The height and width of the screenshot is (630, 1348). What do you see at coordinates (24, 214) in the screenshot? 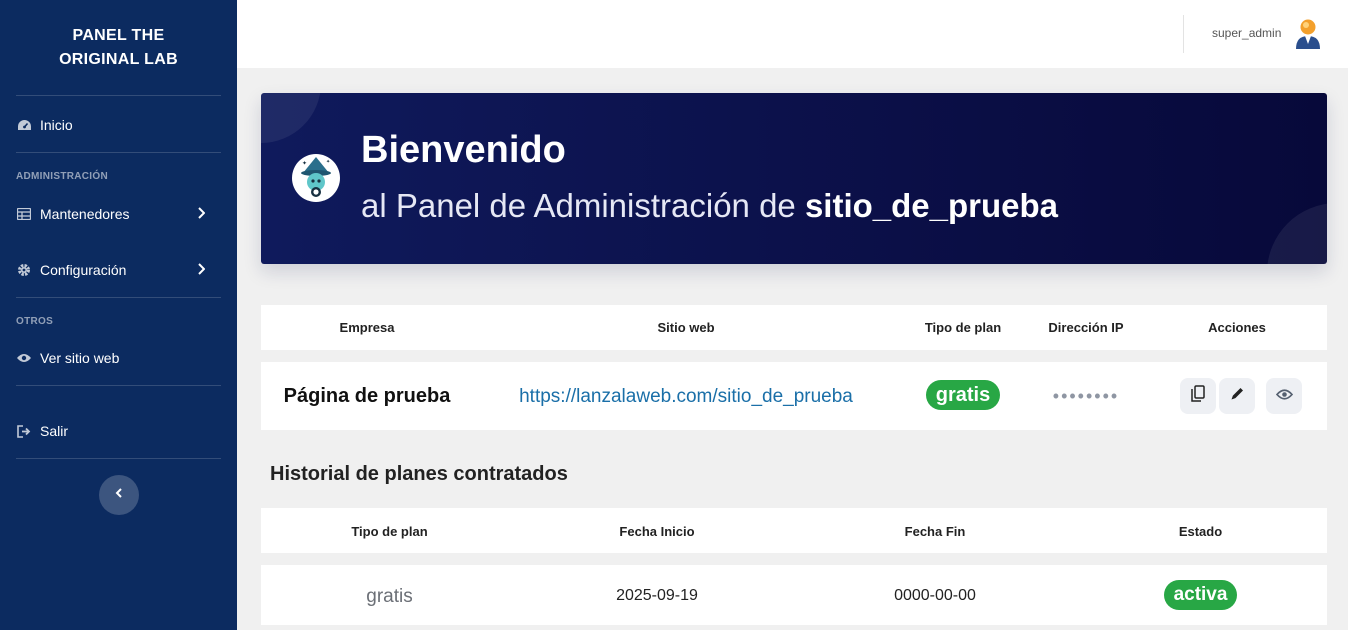
I see `table-icon` at bounding box center [24, 214].